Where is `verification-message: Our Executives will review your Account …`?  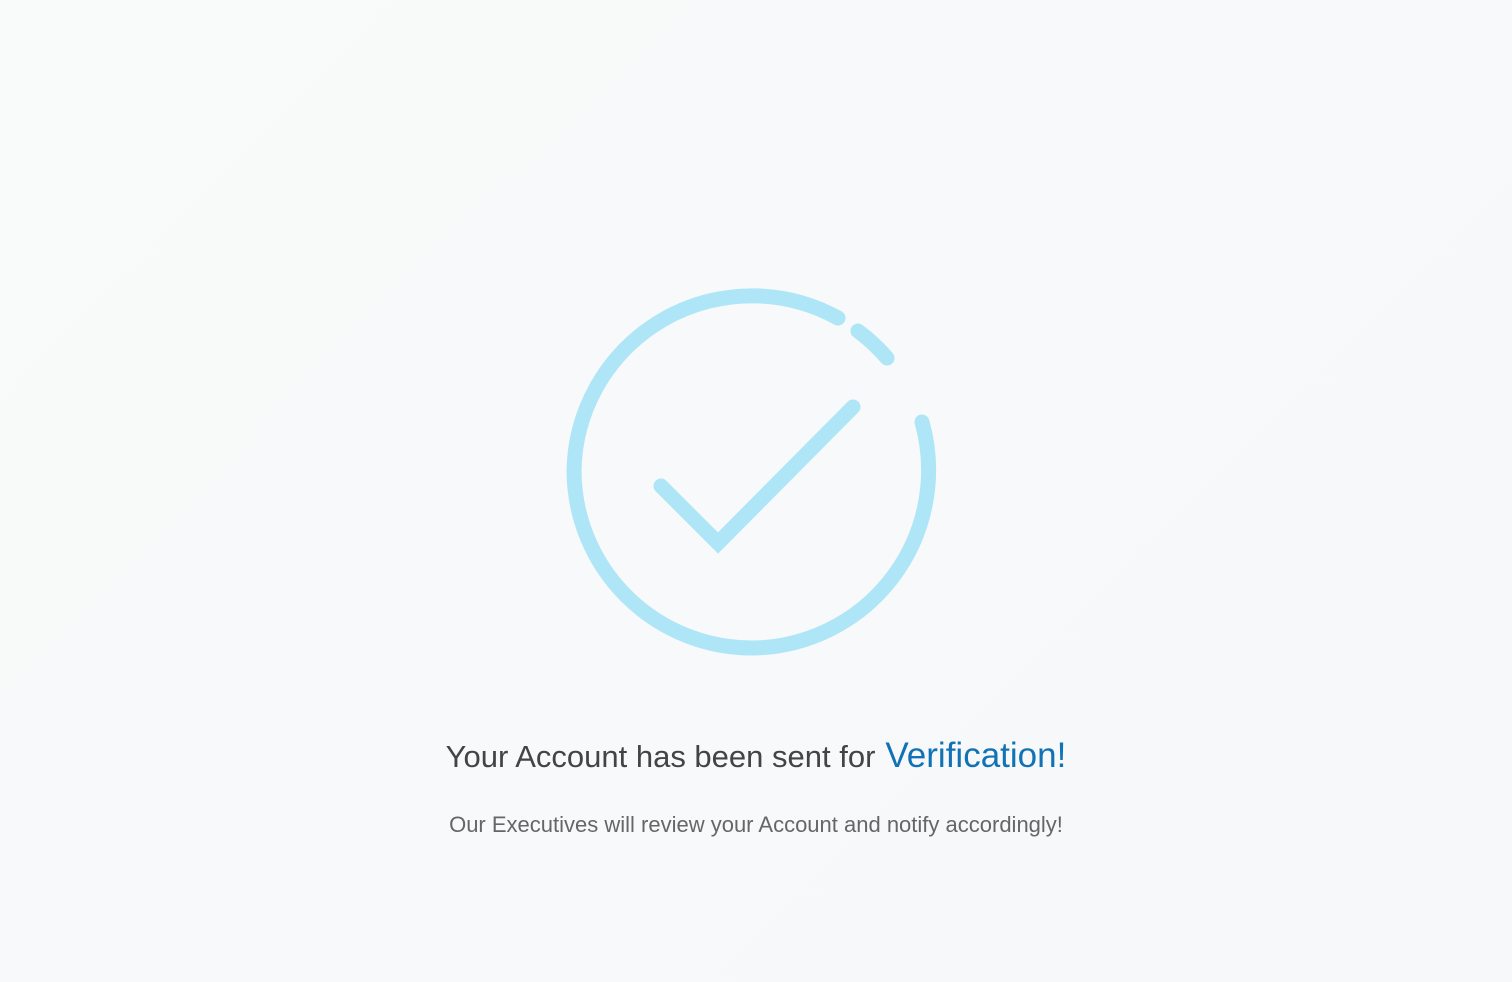
verification-message: Our Executives will review your Account … is located at coordinates (756, 824).